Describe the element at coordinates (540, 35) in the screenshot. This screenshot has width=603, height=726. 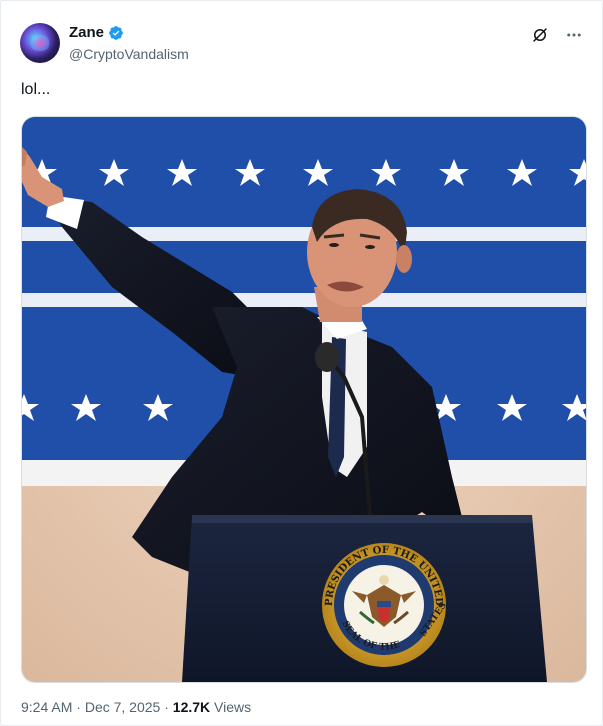
I see `grok-icon` at that location.